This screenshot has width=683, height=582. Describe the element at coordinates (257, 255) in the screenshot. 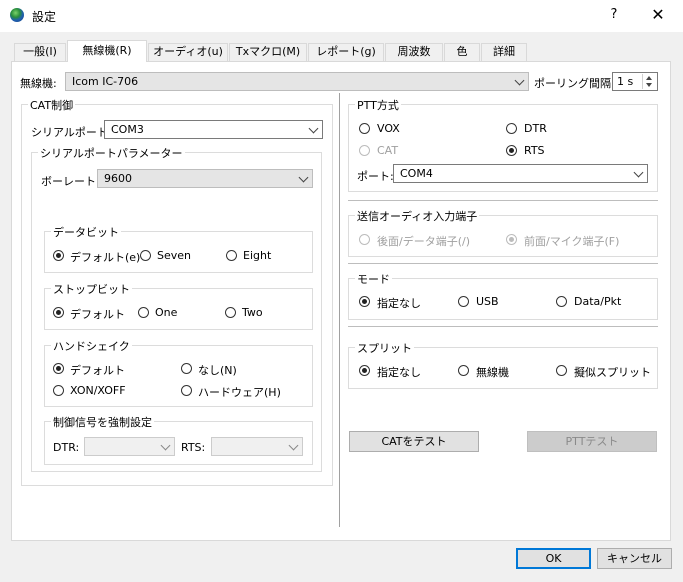

I see `databits-eight-label: Eight` at that location.